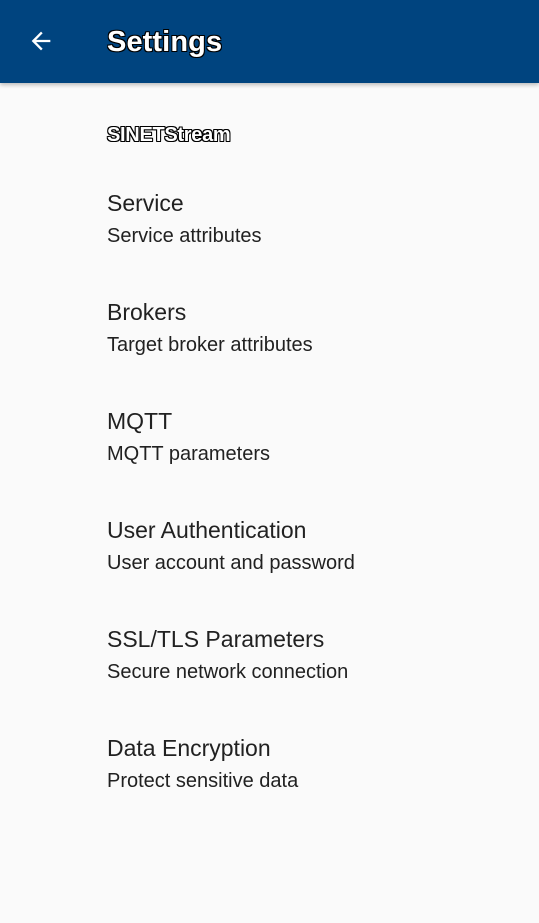 The width and height of the screenshot is (539, 923). I want to click on app-bar: Settings, so click(269, 41).